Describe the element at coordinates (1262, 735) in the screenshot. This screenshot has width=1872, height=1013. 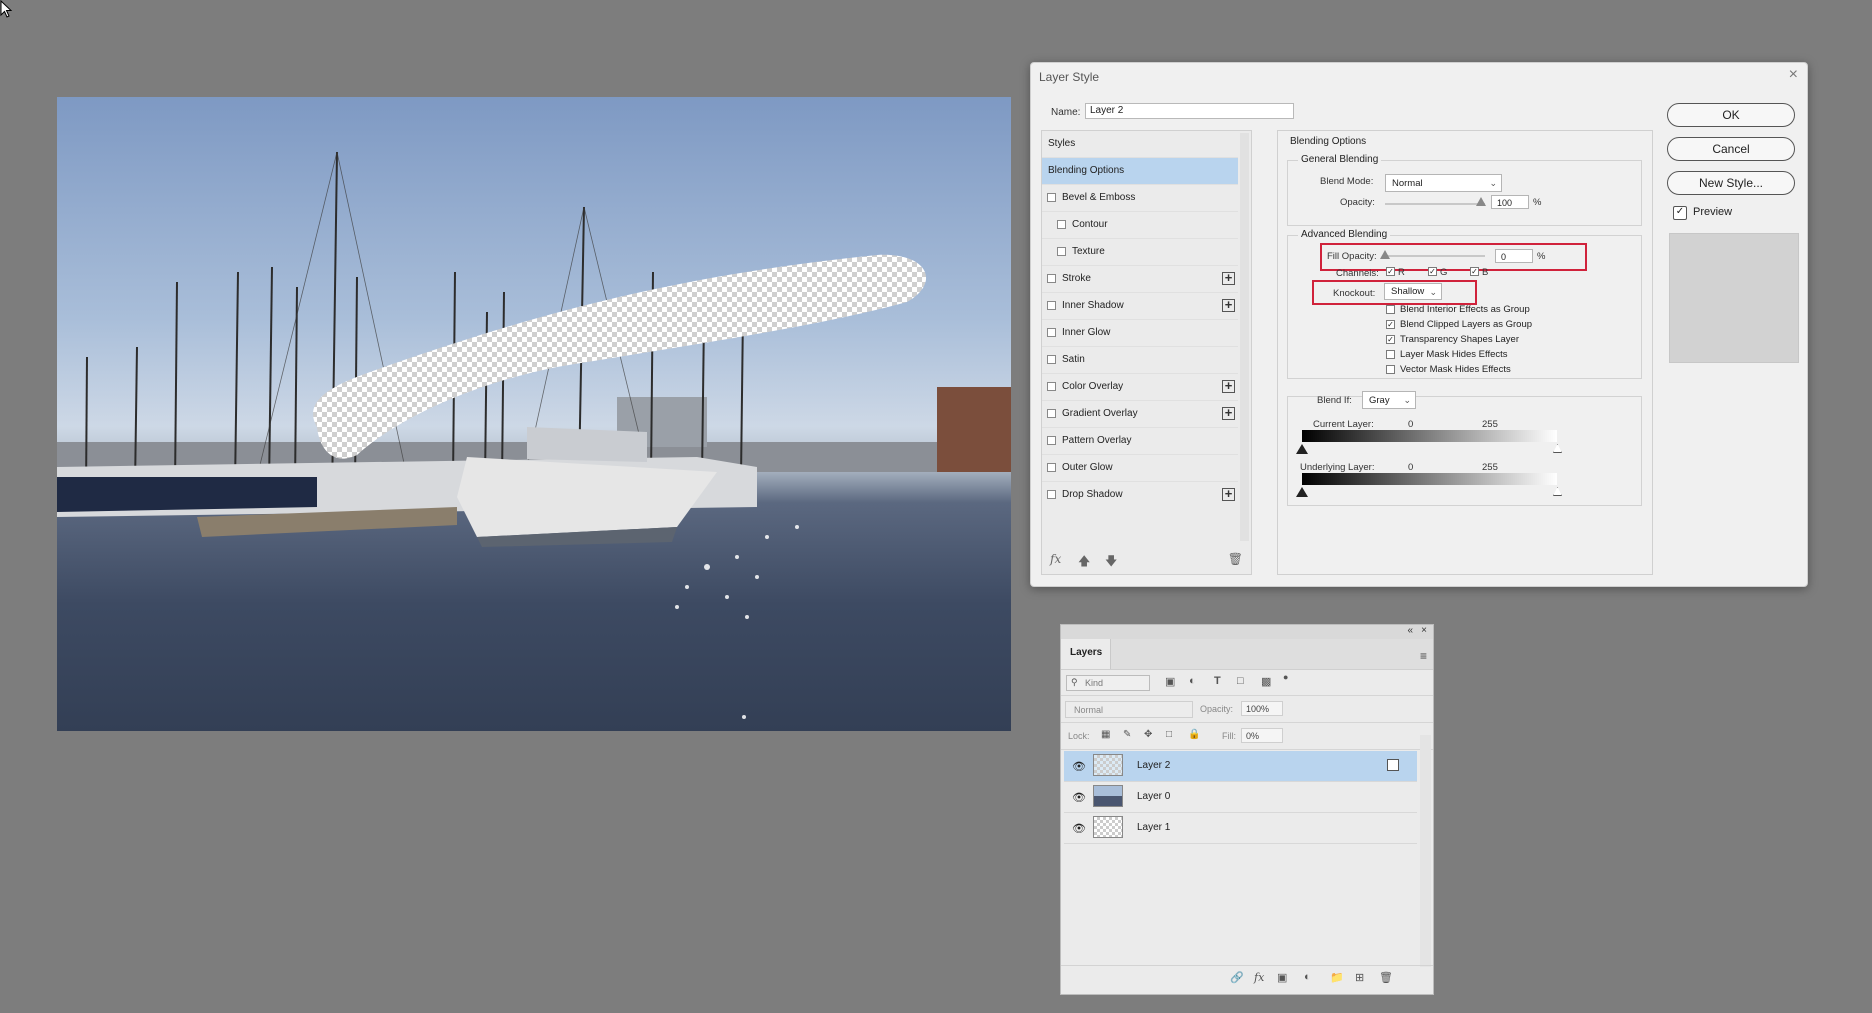
I see `layer-fill-field: 0%` at that location.